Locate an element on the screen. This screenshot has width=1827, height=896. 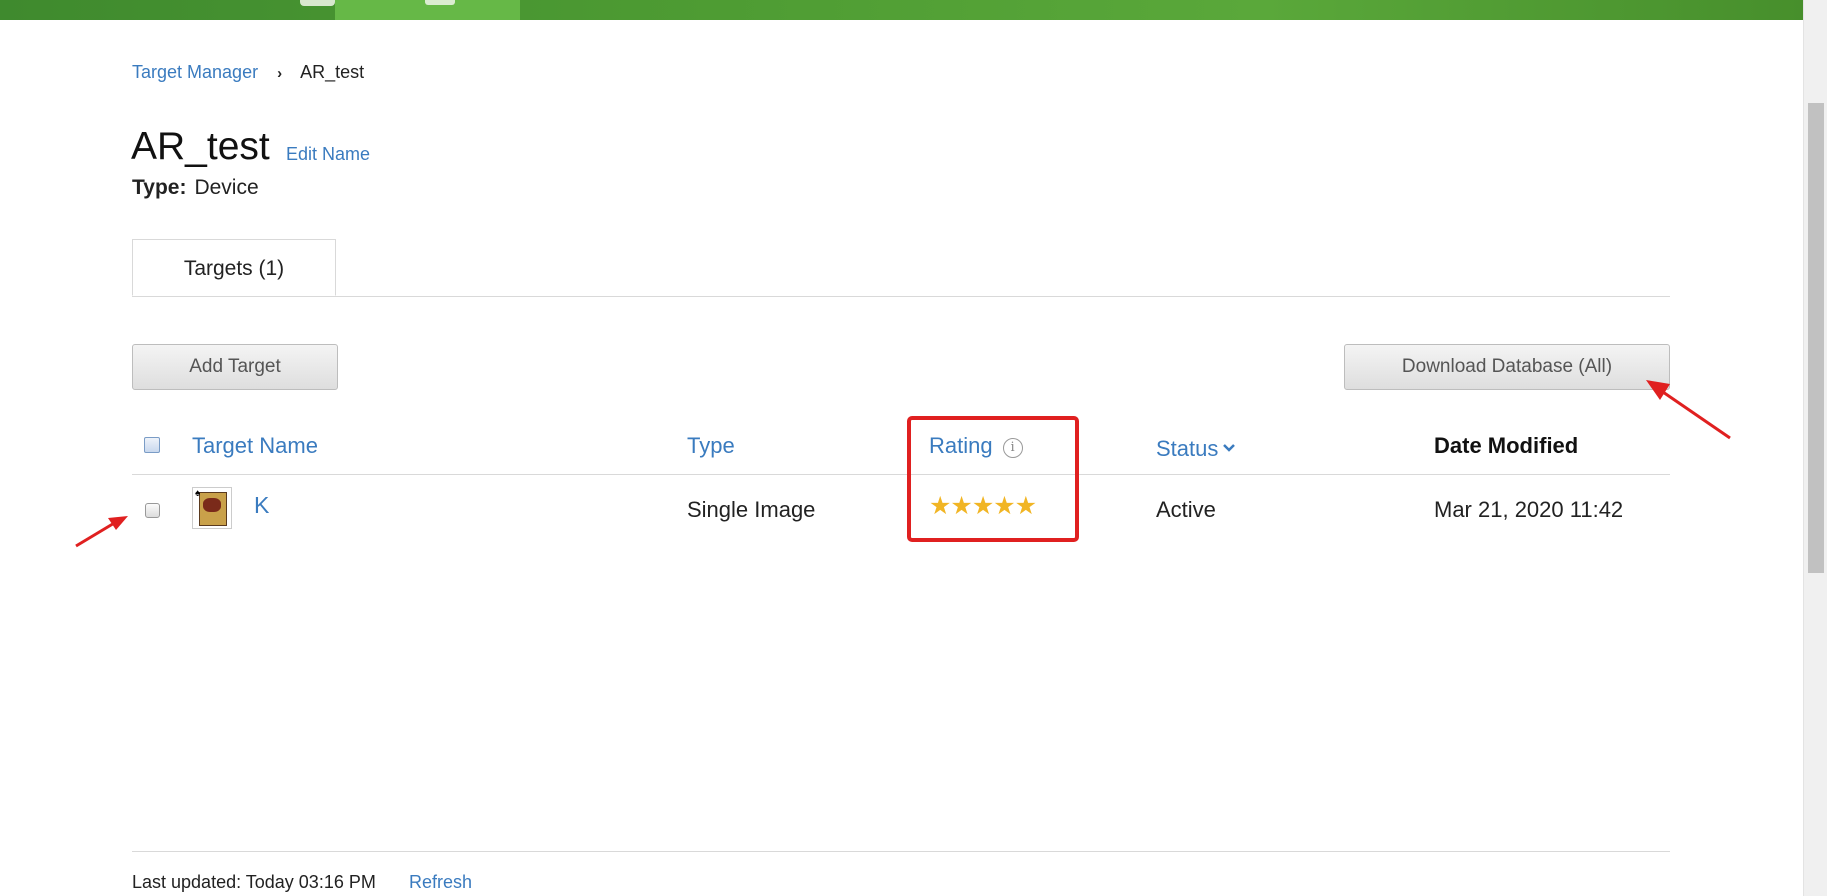
target-status: Active is located at coordinates (1186, 509).